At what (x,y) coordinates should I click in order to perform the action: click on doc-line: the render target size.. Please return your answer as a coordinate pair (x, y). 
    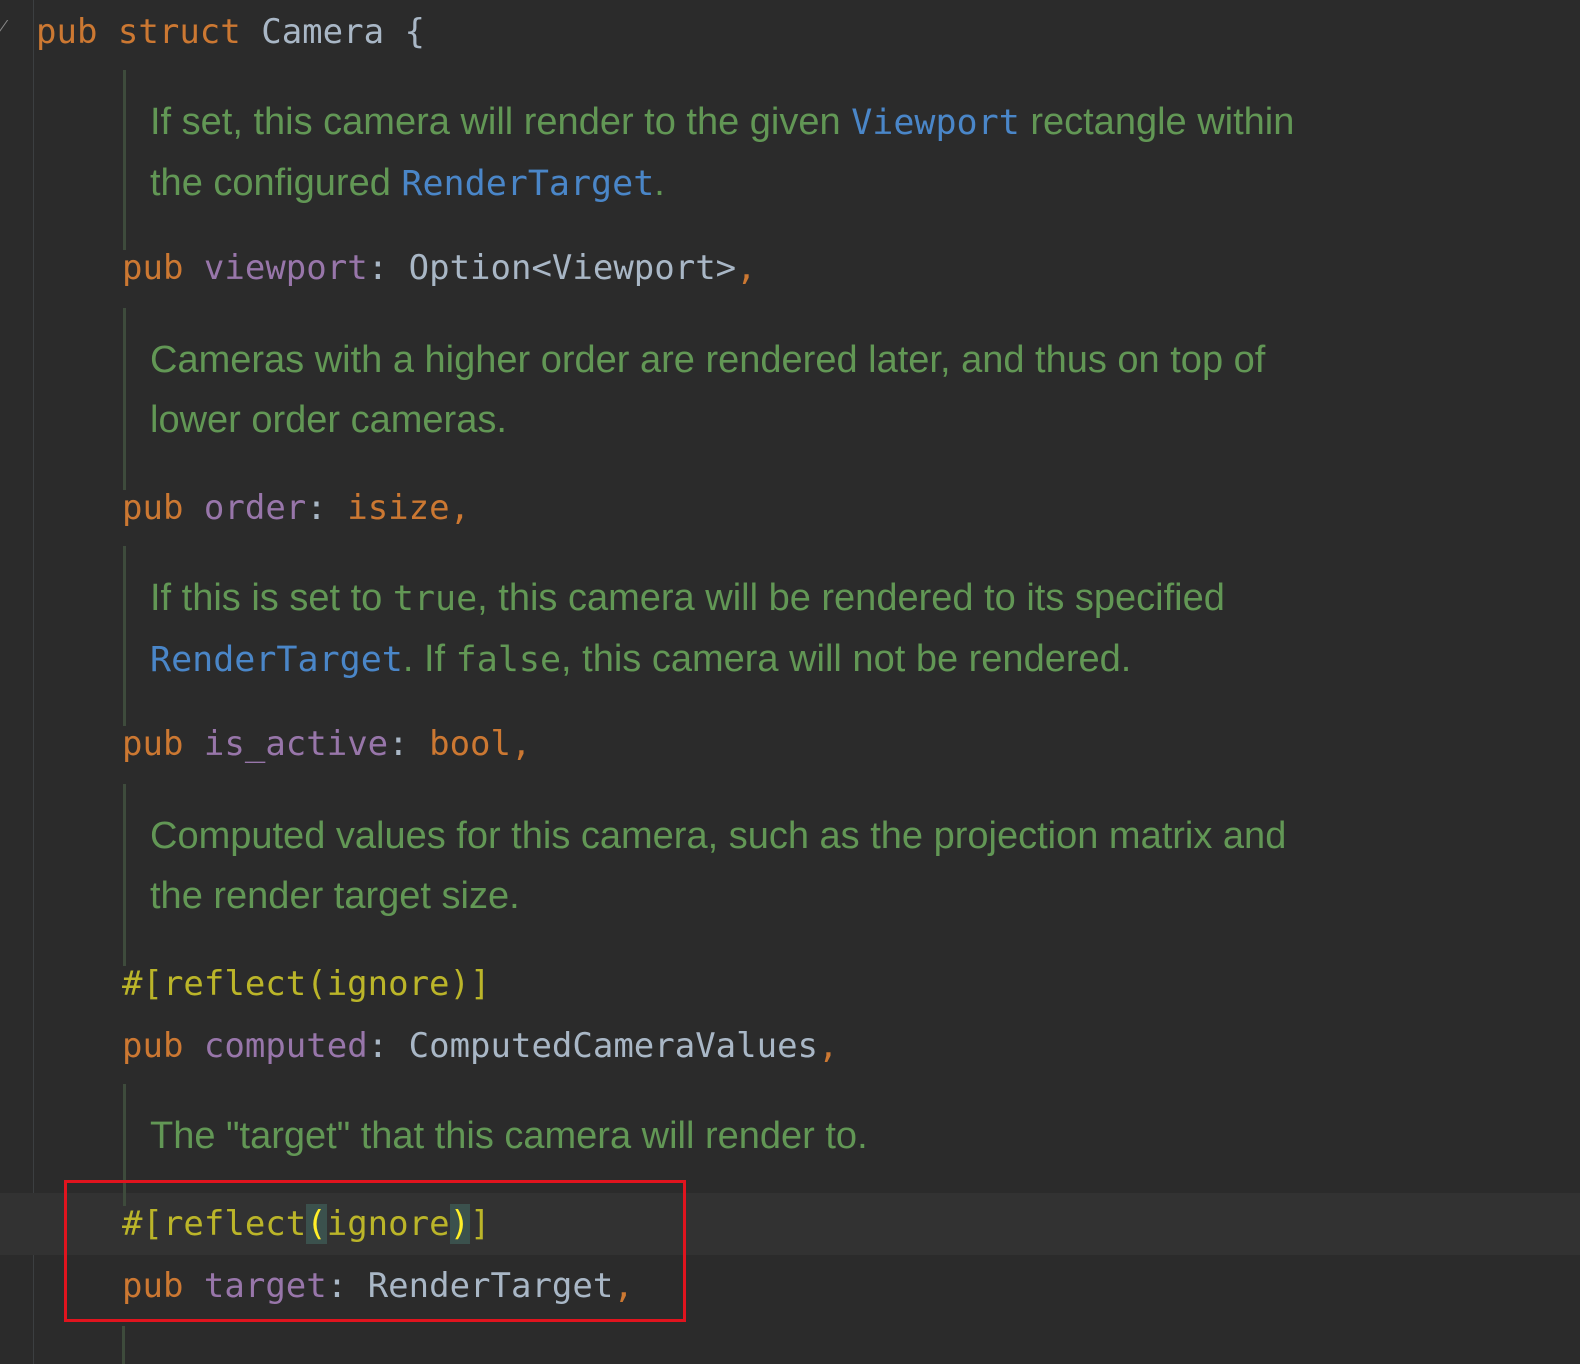
    Looking at the image, I should click on (335, 896).